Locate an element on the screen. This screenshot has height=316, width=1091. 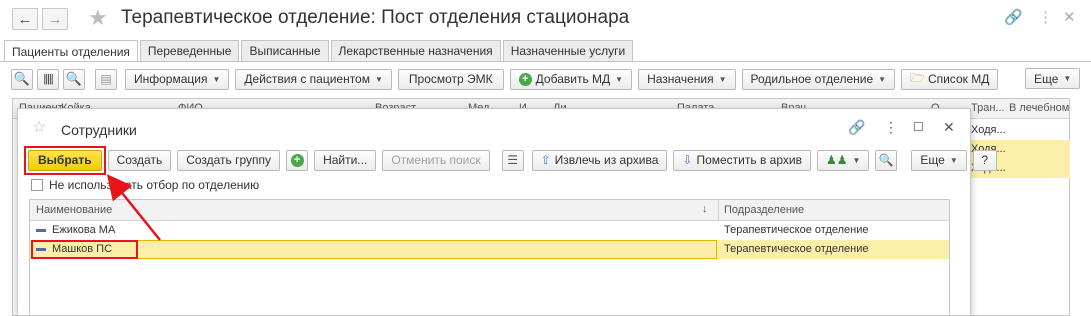
arrow-right-icon: → is located at coordinates (55, 19).